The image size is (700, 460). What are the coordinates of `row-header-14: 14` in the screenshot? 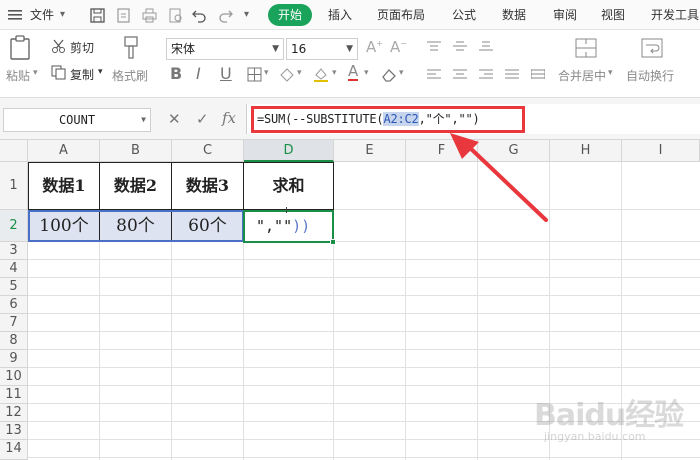 It's located at (14, 450).